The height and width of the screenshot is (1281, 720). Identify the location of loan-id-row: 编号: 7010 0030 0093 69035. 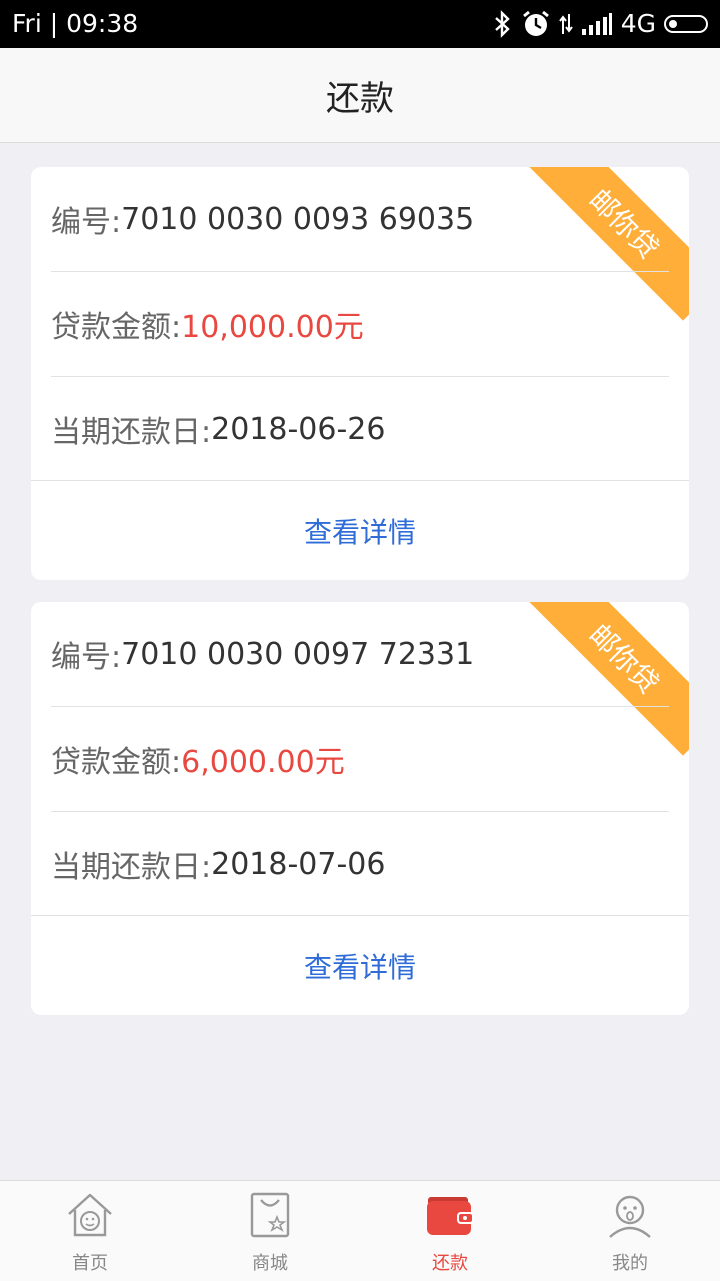
(360, 219).